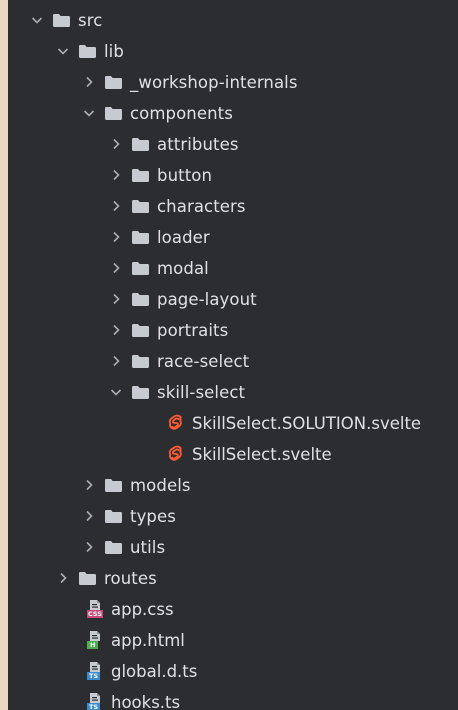 The width and height of the screenshot is (458, 710). I want to click on tree-label: button, so click(185, 175).